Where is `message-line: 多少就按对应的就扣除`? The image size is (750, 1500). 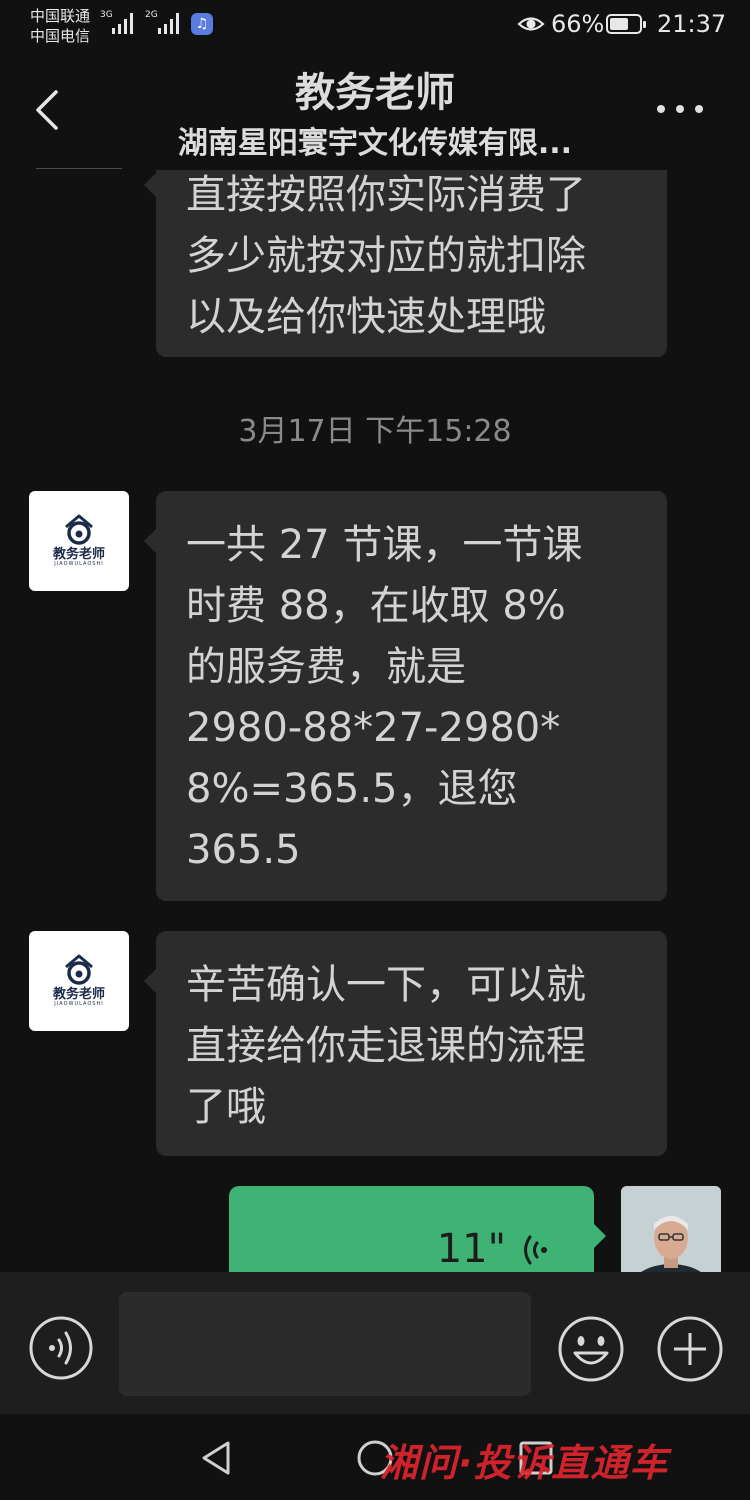
message-line: 多少就按对应的就扣除 is located at coordinates (386, 256).